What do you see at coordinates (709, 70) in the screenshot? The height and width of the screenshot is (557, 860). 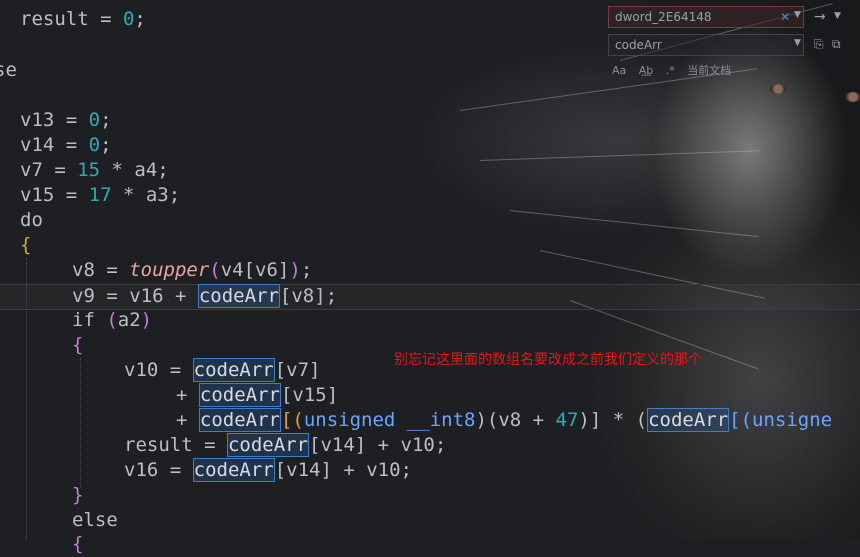 I see `scope-selector: 当前文档` at bounding box center [709, 70].